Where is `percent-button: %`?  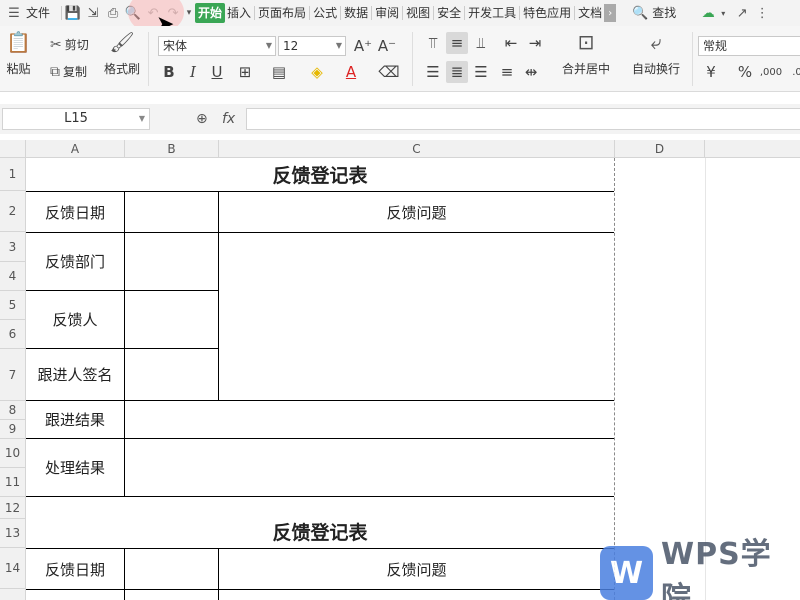
percent-button: % is located at coordinates (745, 72).